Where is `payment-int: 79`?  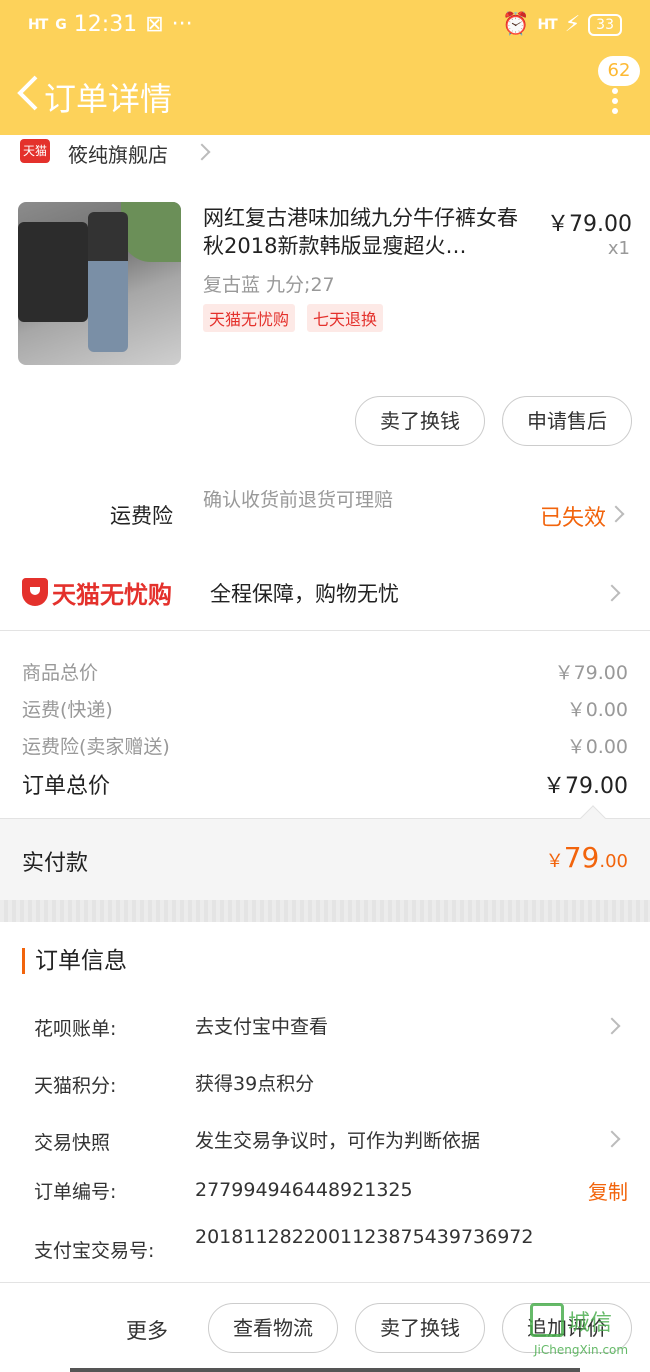
payment-int: 79 is located at coordinates (581, 857).